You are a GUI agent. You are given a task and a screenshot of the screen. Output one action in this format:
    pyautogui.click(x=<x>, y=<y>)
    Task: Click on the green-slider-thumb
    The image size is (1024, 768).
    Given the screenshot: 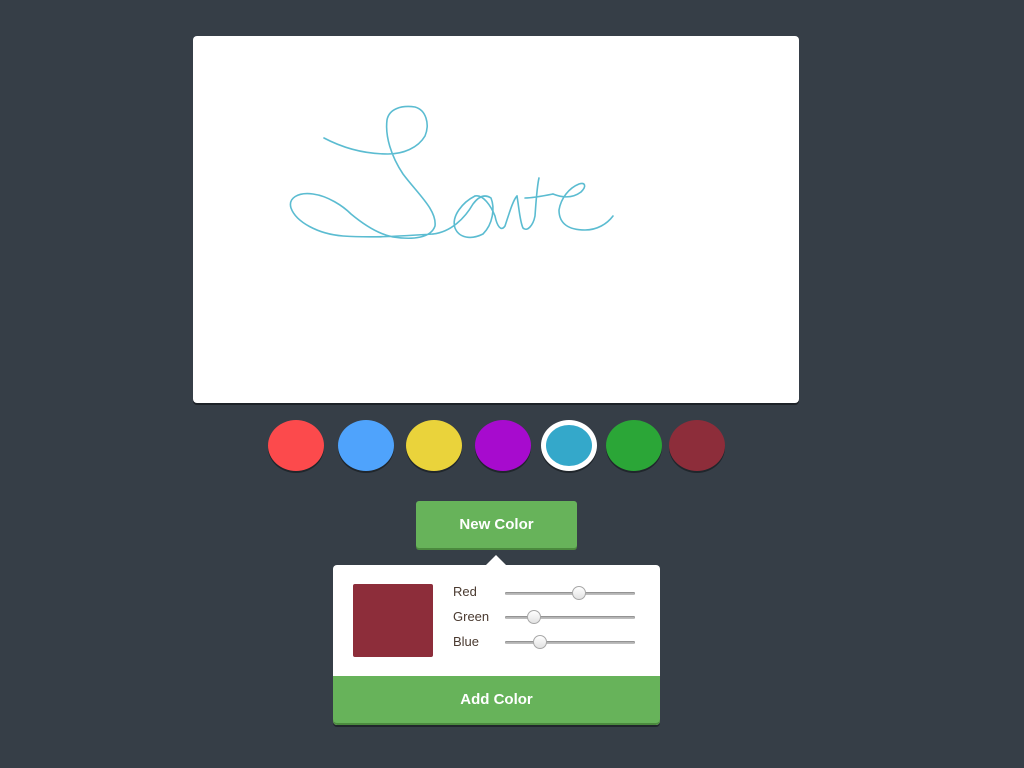 What is the action you would take?
    pyautogui.click(x=533, y=617)
    